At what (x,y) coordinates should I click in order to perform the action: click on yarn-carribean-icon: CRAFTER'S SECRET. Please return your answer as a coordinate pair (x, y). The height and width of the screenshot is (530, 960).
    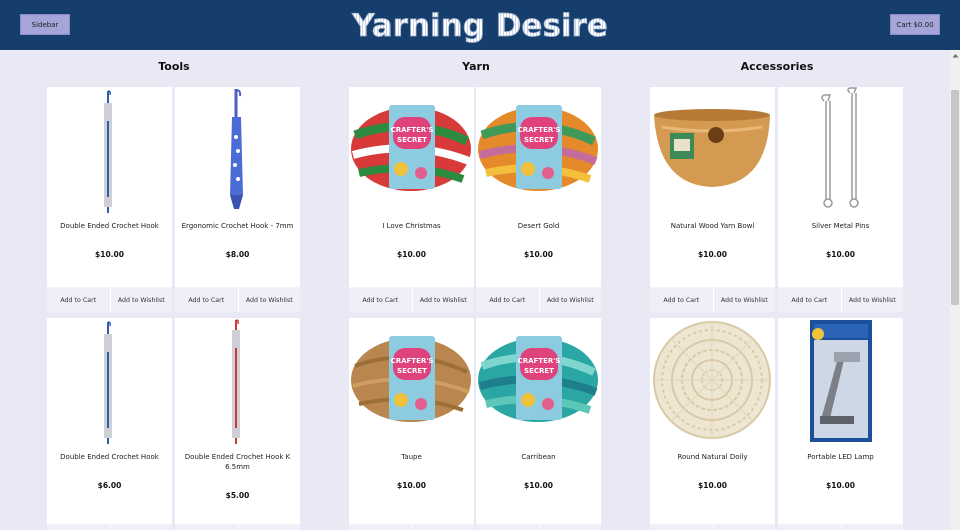
    Looking at the image, I should click on (538, 382).